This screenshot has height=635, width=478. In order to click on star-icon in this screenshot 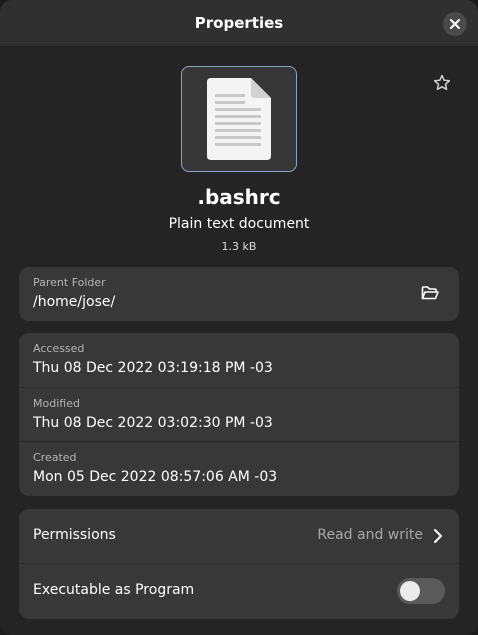, I will do `click(442, 82)`.